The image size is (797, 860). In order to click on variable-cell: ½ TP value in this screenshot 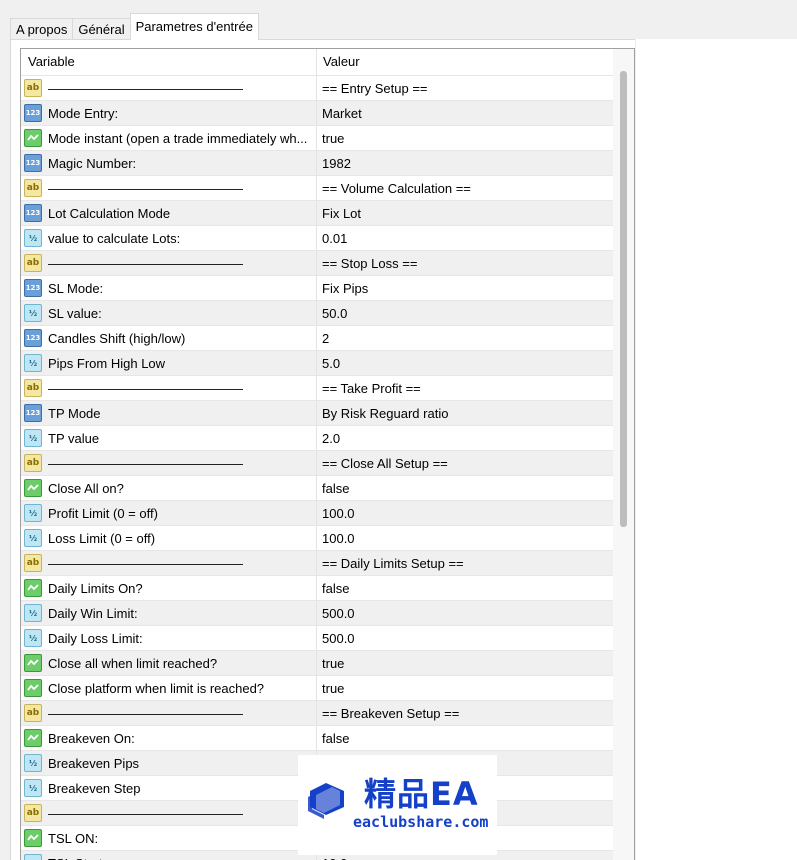, I will do `click(169, 438)`.